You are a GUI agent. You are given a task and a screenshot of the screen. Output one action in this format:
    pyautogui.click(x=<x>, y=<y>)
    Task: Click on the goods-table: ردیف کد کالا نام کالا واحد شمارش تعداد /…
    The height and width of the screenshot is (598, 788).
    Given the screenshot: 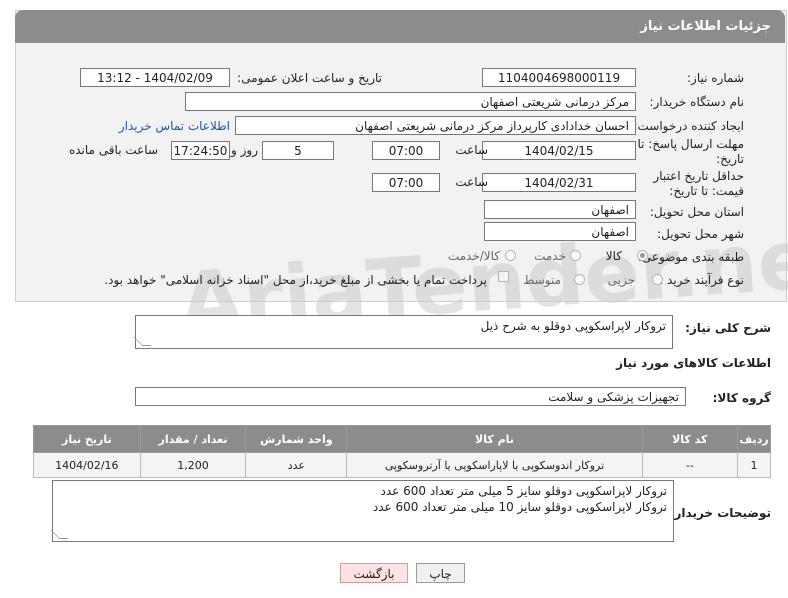 What is the action you would take?
    pyautogui.click(x=402, y=451)
    